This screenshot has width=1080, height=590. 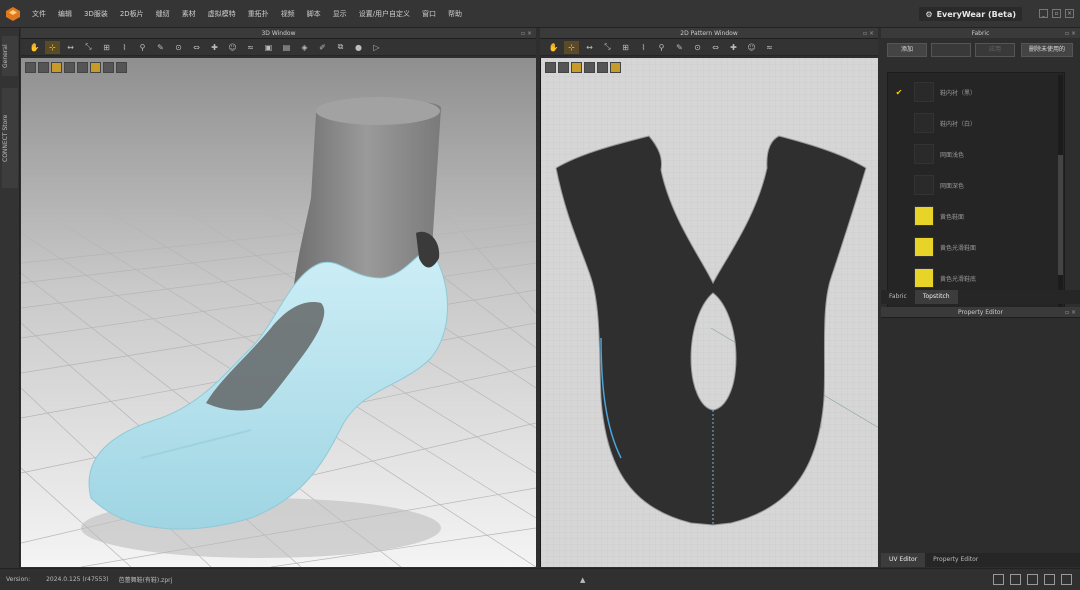 What do you see at coordinates (142, 47) in the screenshot?
I see `pin-icon: ⚲` at bounding box center [142, 47].